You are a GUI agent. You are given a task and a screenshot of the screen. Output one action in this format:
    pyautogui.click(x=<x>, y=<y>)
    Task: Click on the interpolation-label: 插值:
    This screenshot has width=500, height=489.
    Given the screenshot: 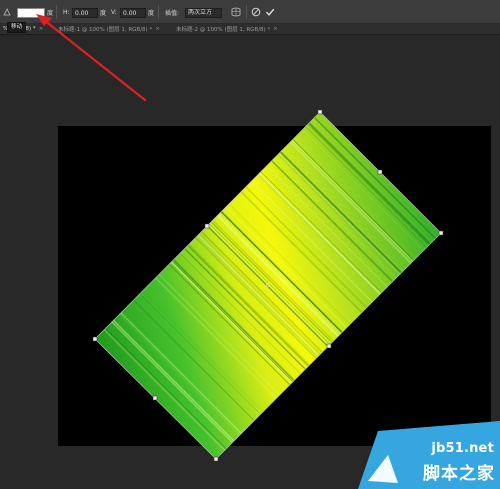 What is the action you would take?
    pyautogui.click(x=172, y=13)
    